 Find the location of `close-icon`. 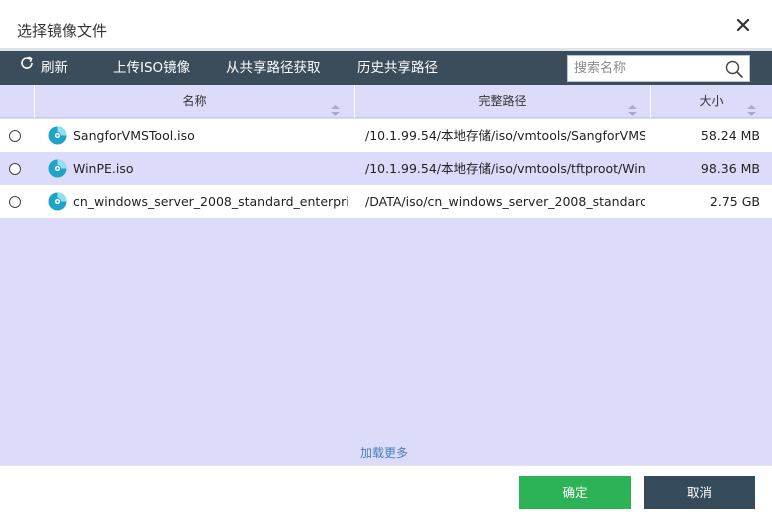

close-icon is located at coordinates (743, 25).